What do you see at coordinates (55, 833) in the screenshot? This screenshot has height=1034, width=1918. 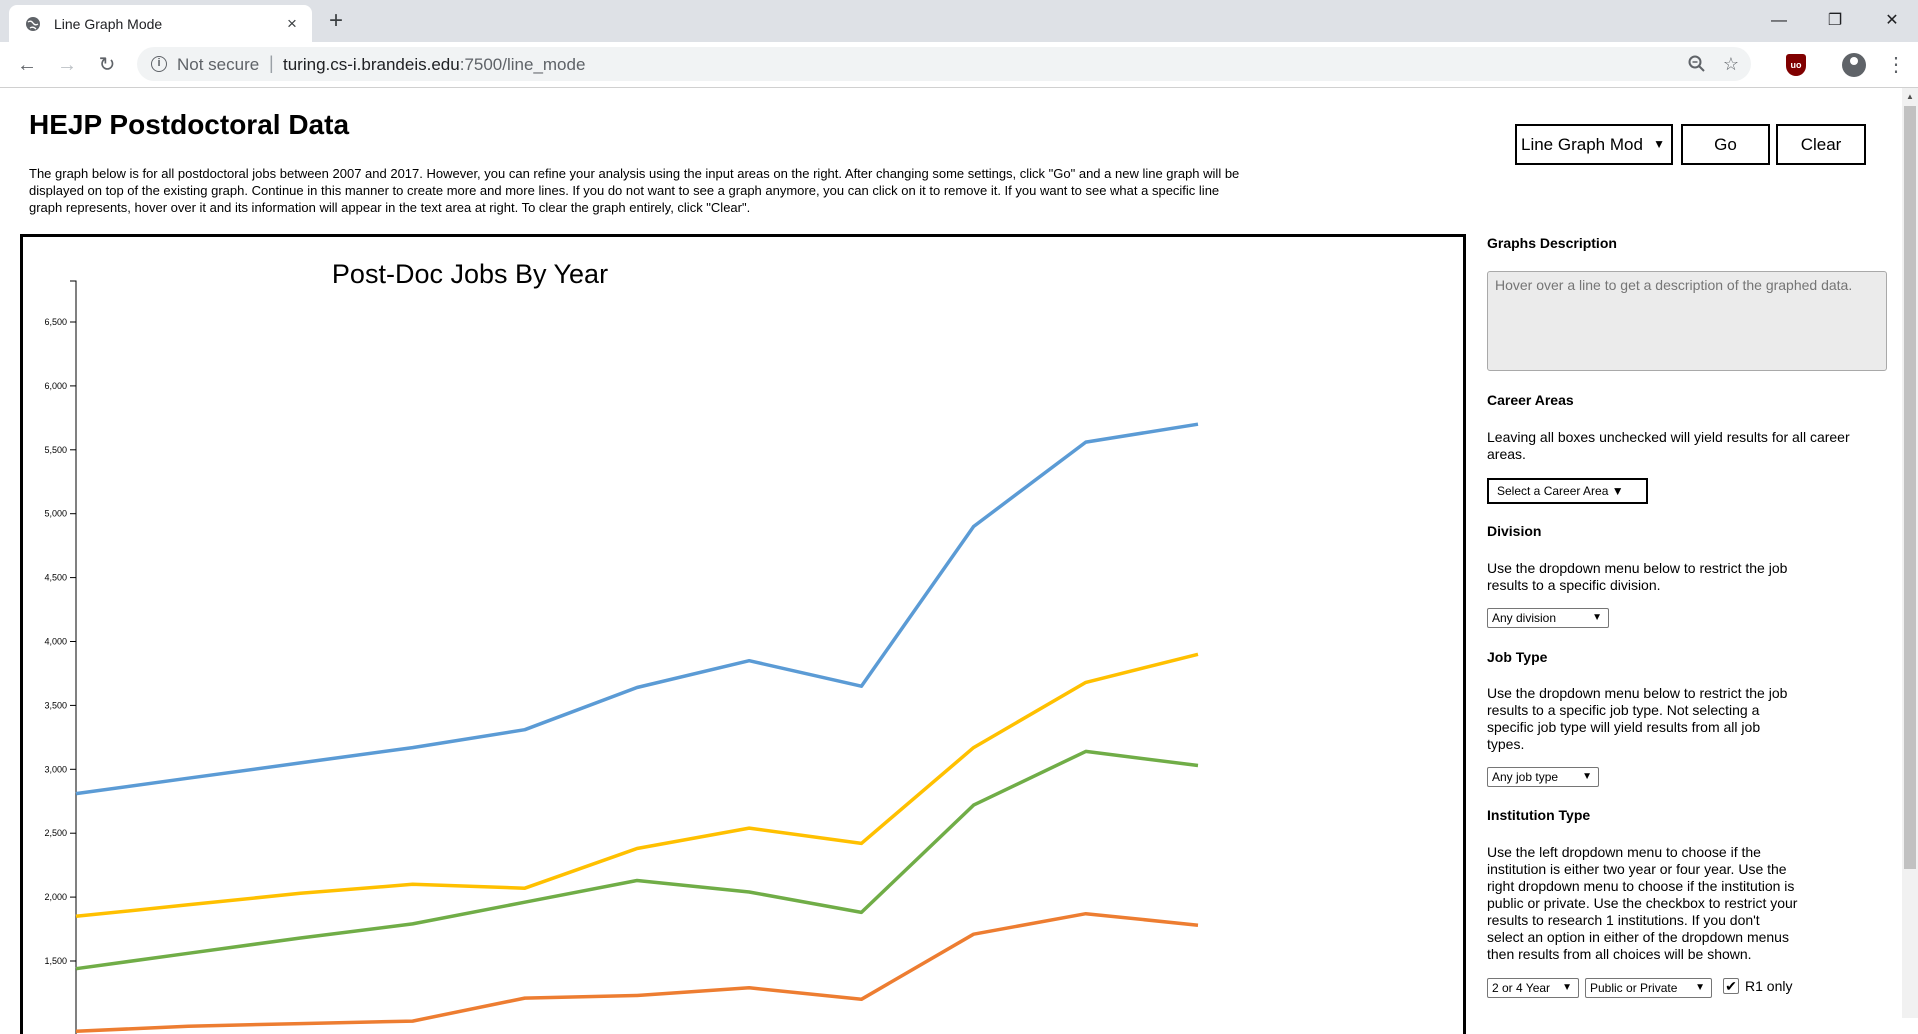 I see `y-tick-label: 2,500` at bounding box center [55, 833].